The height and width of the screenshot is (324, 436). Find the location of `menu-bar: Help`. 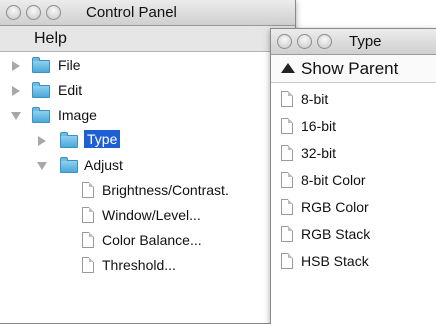

menu-bar: Help is located at coordinates (147, 39).